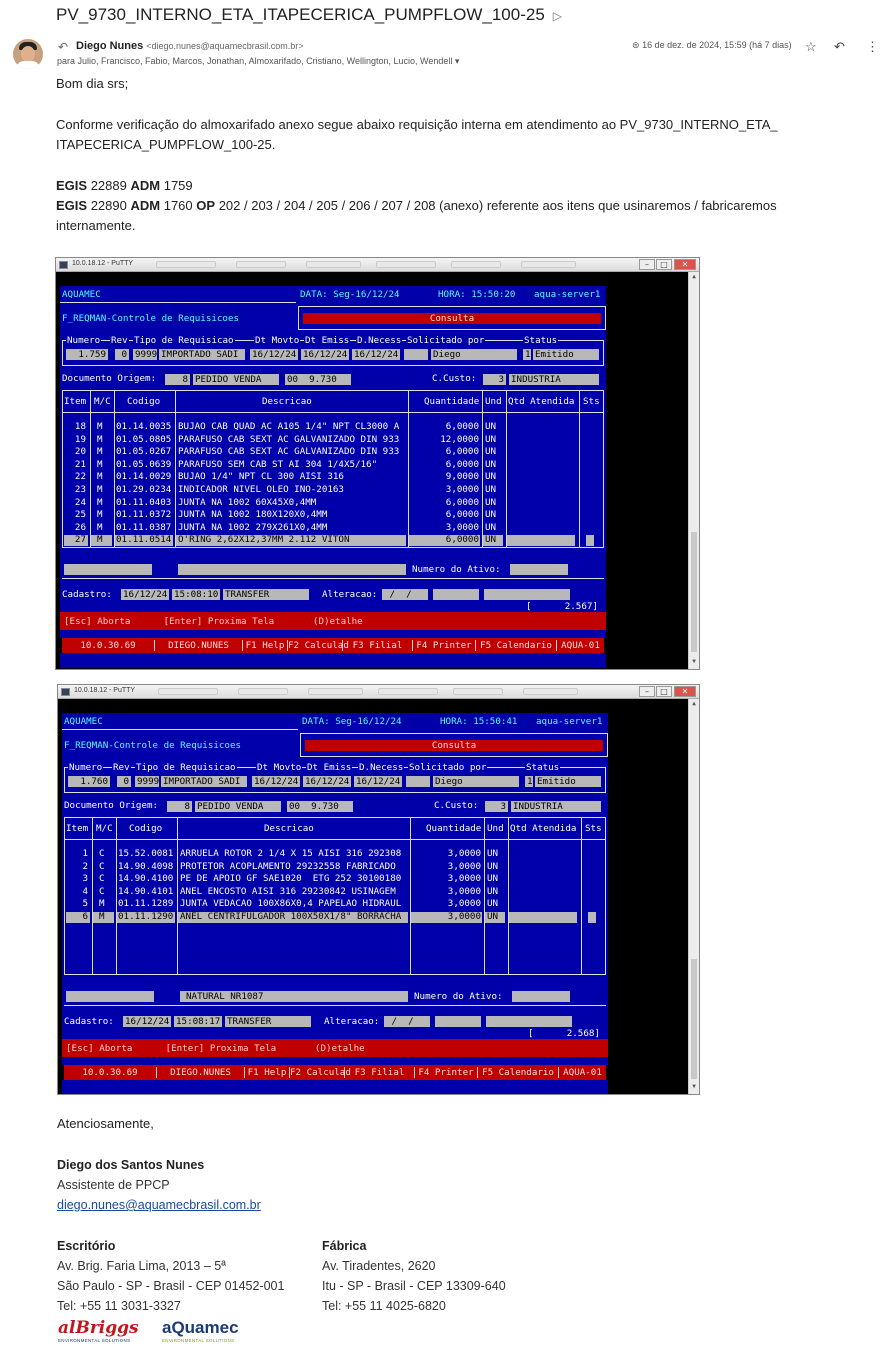  I want to click on sender-avatar, so click(28, 54).